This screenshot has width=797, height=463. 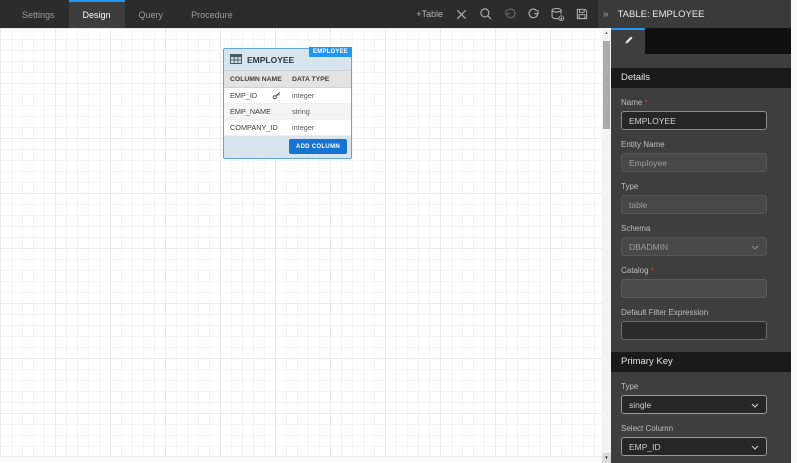 What do you see at coordinates (606, 33) in the screenshot?
I see `scroll-up-icon: ▲` at bounding box center [606, 33].